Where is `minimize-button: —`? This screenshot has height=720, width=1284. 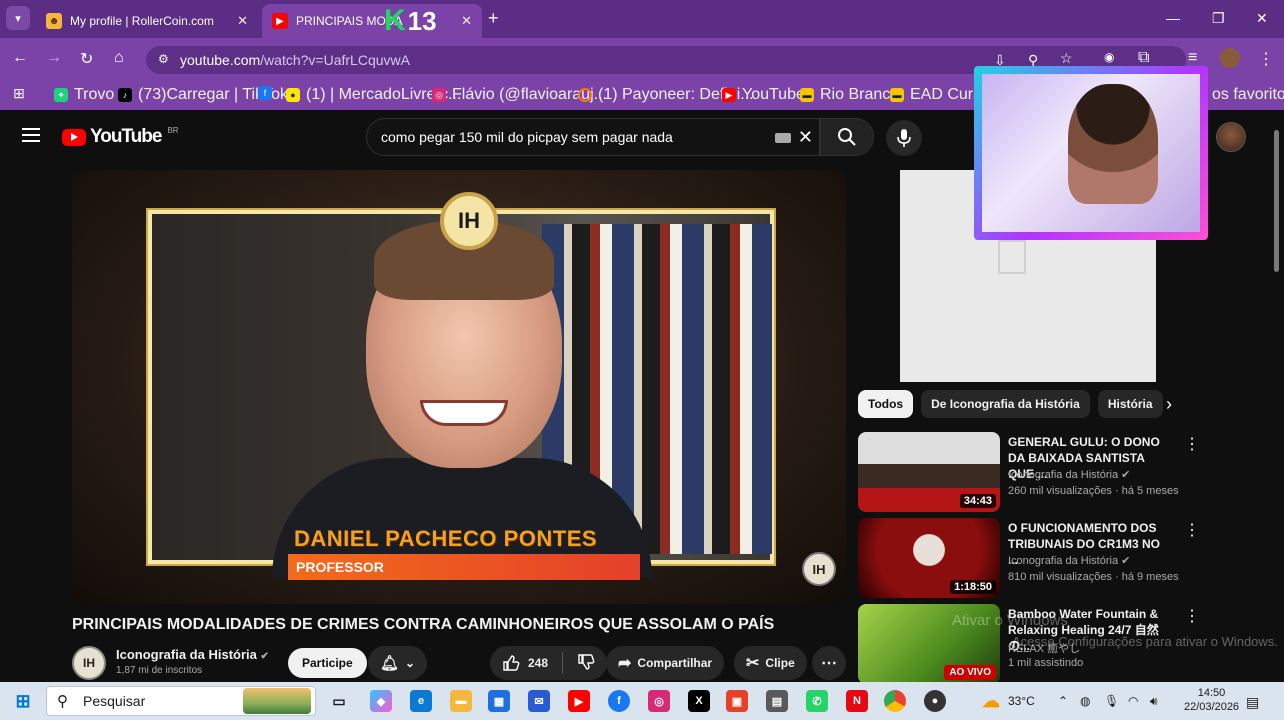
minimize-button: — is located at coordinates (1173, 18).